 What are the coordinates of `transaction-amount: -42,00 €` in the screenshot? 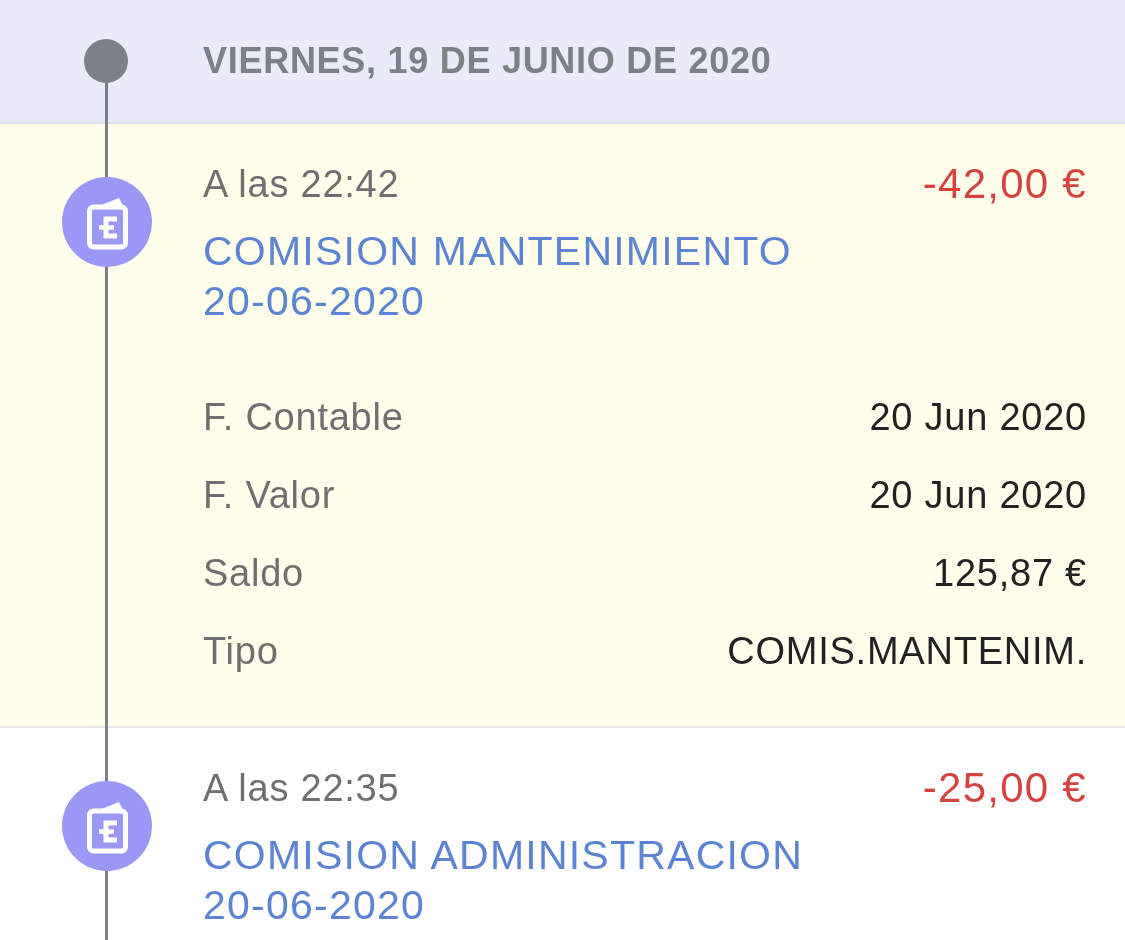 It's located at (1004, 184).